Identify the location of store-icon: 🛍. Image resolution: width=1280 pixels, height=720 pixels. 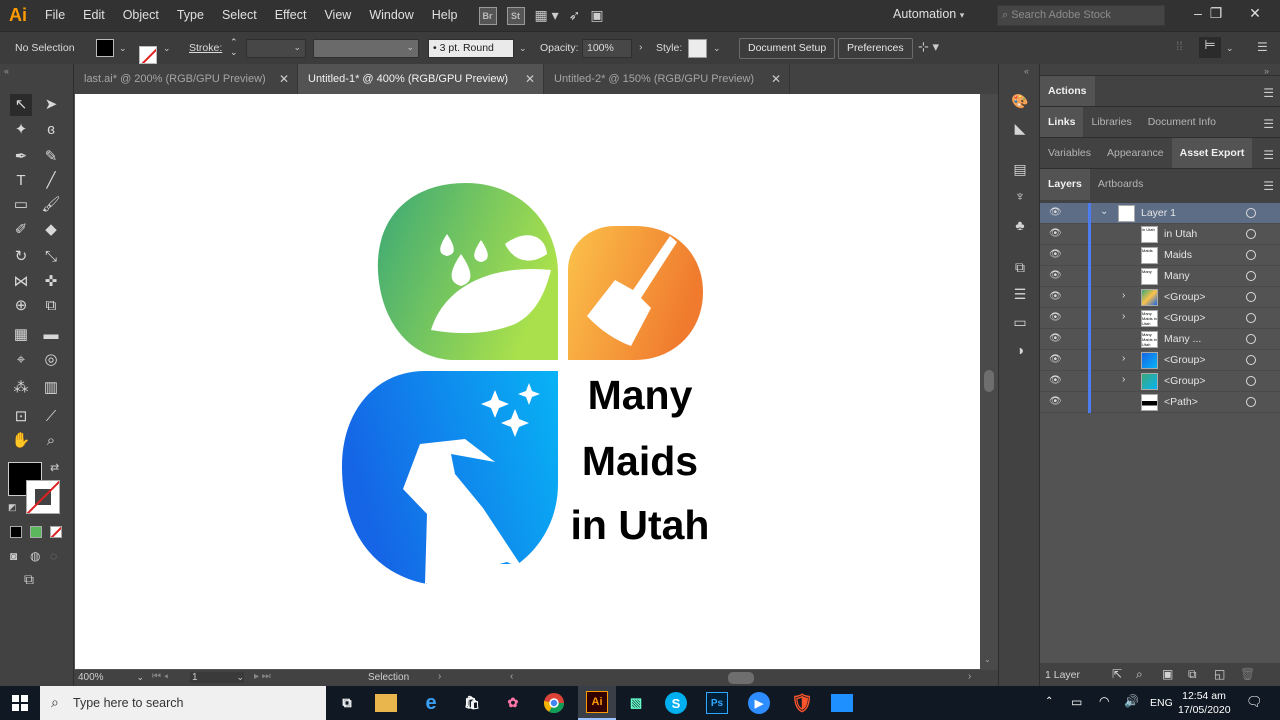
(472, 703).